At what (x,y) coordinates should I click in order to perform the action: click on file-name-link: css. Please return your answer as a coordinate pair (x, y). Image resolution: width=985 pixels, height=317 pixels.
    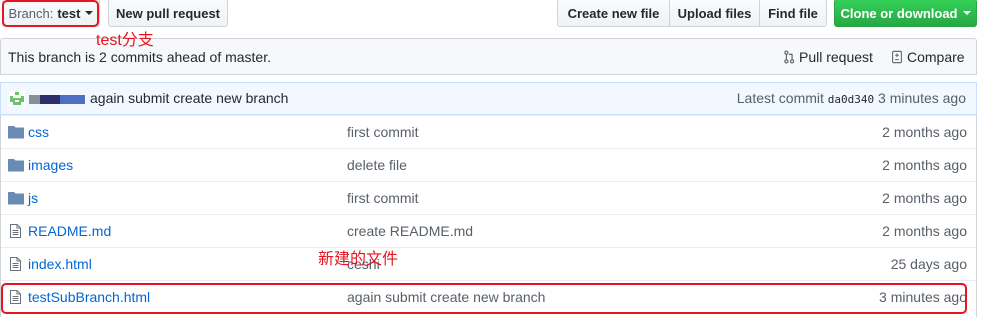
    Looking at the image, I should click on (38, 132).